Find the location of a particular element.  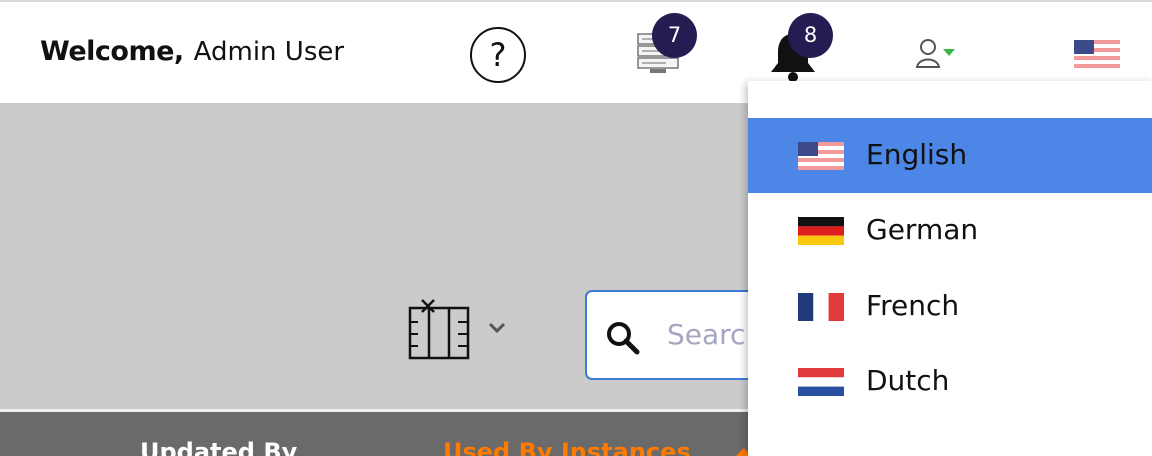

language-option-french: French is located at coordinates (950, 306).